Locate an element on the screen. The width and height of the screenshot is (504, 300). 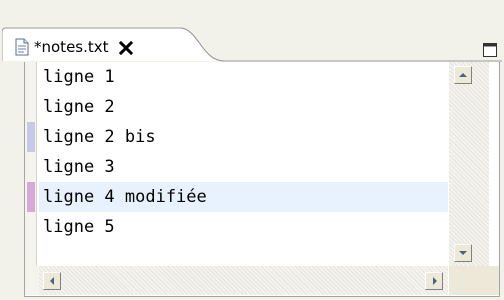
scroll-right-button is located at coordinates (434, 281).